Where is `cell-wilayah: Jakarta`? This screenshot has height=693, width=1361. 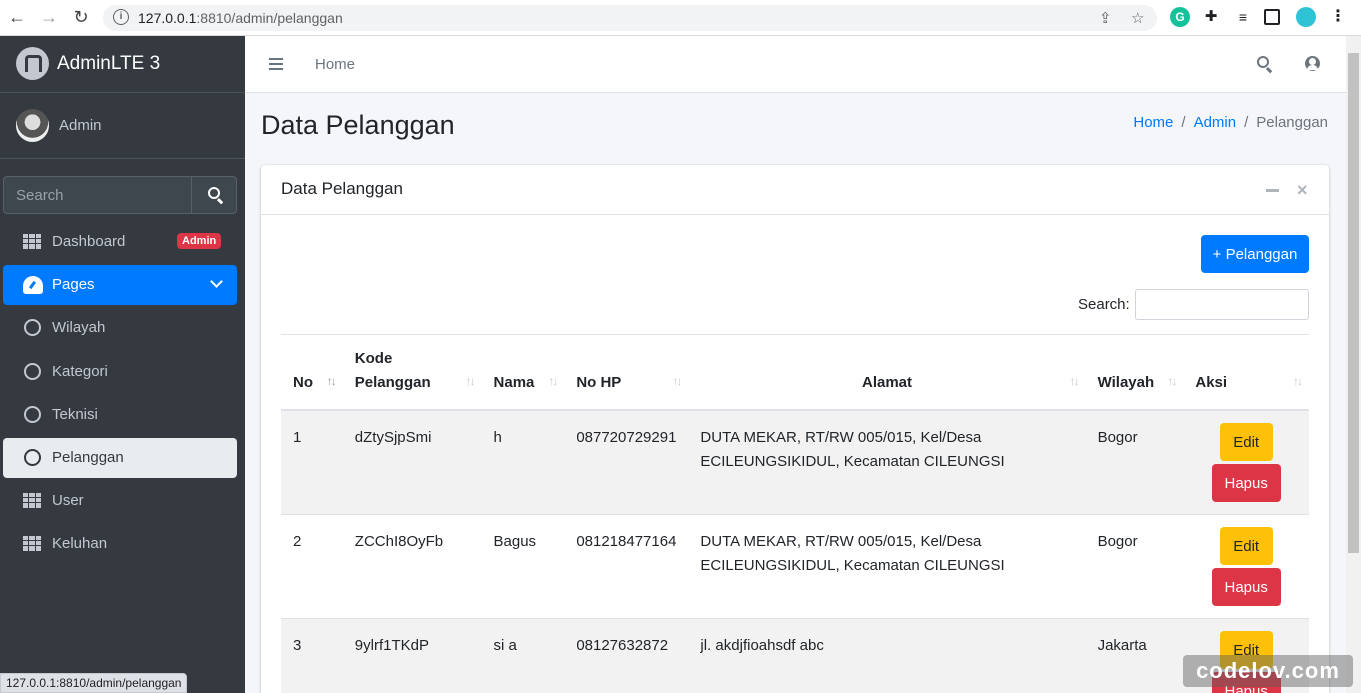
cell-wilayah: Jakarta is located at coordinates (1134, 655).